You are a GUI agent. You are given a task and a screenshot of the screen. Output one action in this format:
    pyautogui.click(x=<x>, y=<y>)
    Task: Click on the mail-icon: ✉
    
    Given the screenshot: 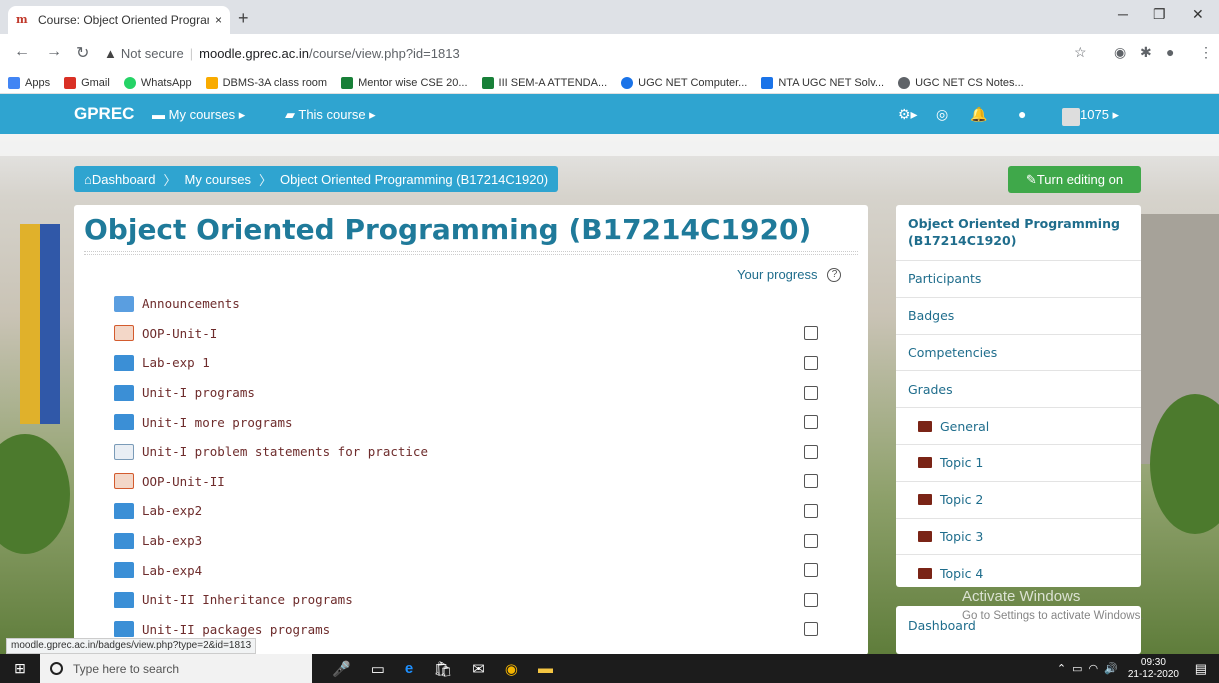 What is the action you would take?
    pyautogui.click(x=478, y=669)
    